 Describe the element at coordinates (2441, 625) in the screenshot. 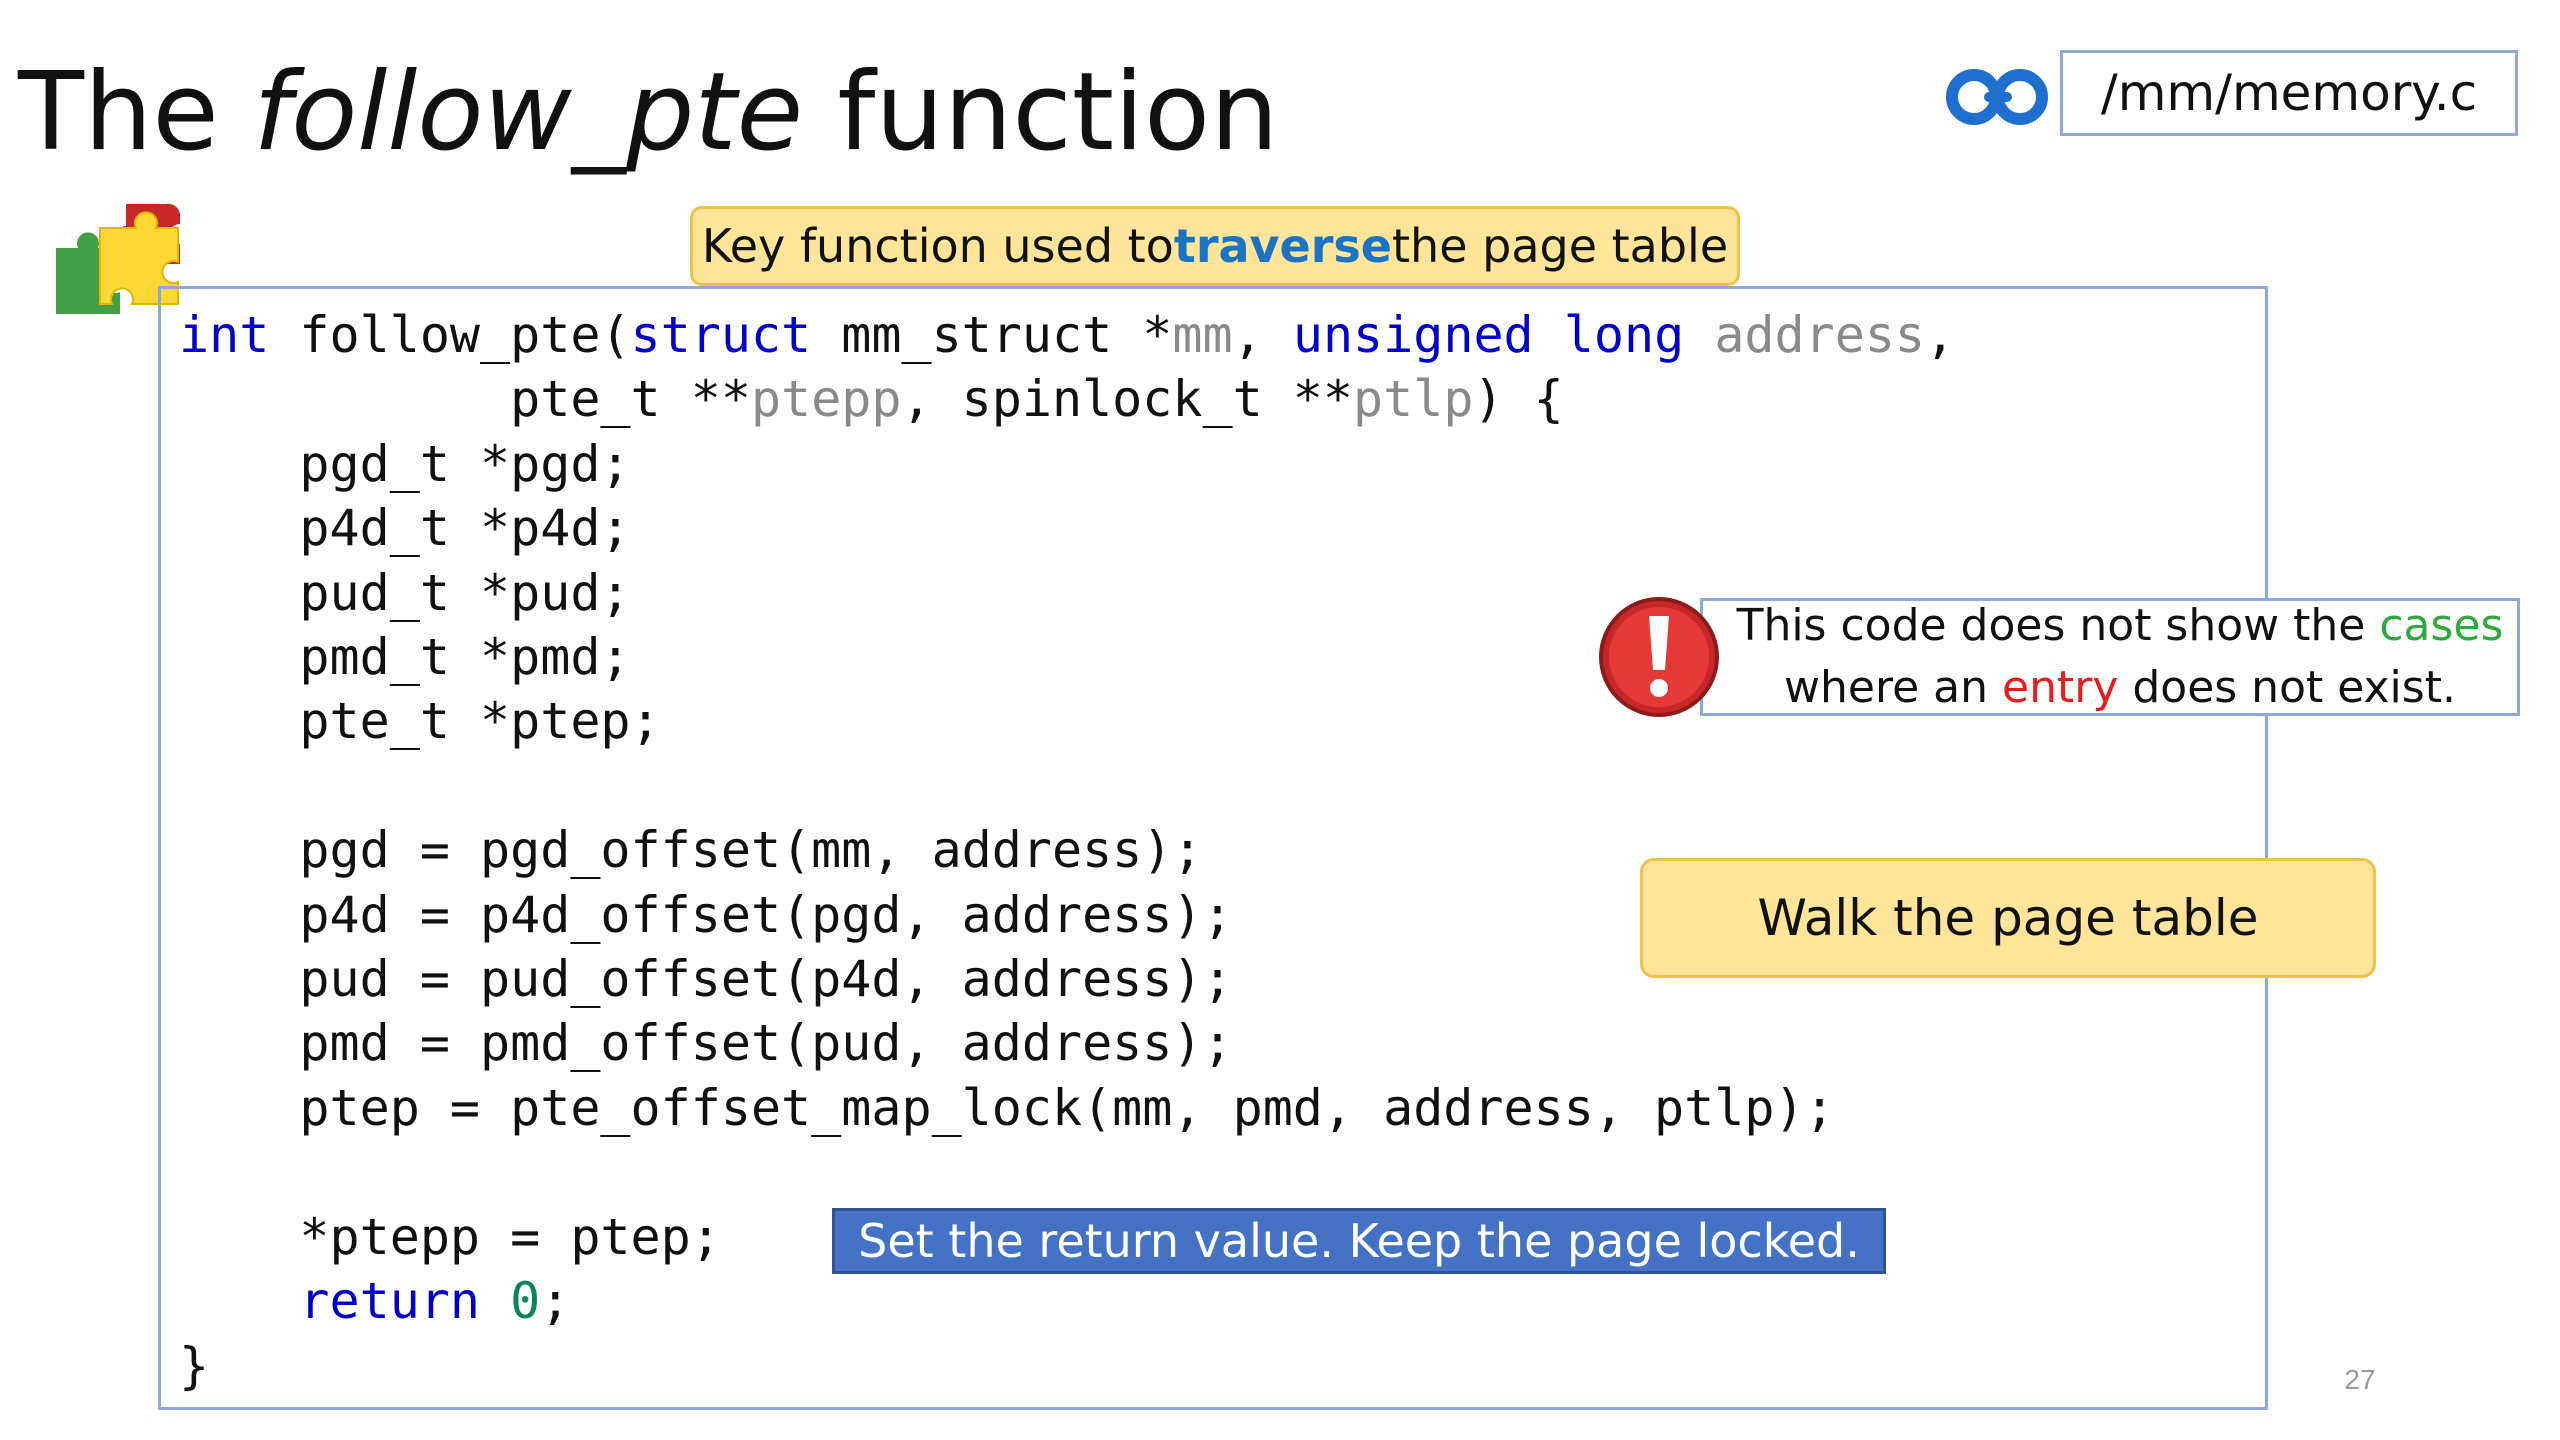

I see `note-cases-highlight: cases` at that location.